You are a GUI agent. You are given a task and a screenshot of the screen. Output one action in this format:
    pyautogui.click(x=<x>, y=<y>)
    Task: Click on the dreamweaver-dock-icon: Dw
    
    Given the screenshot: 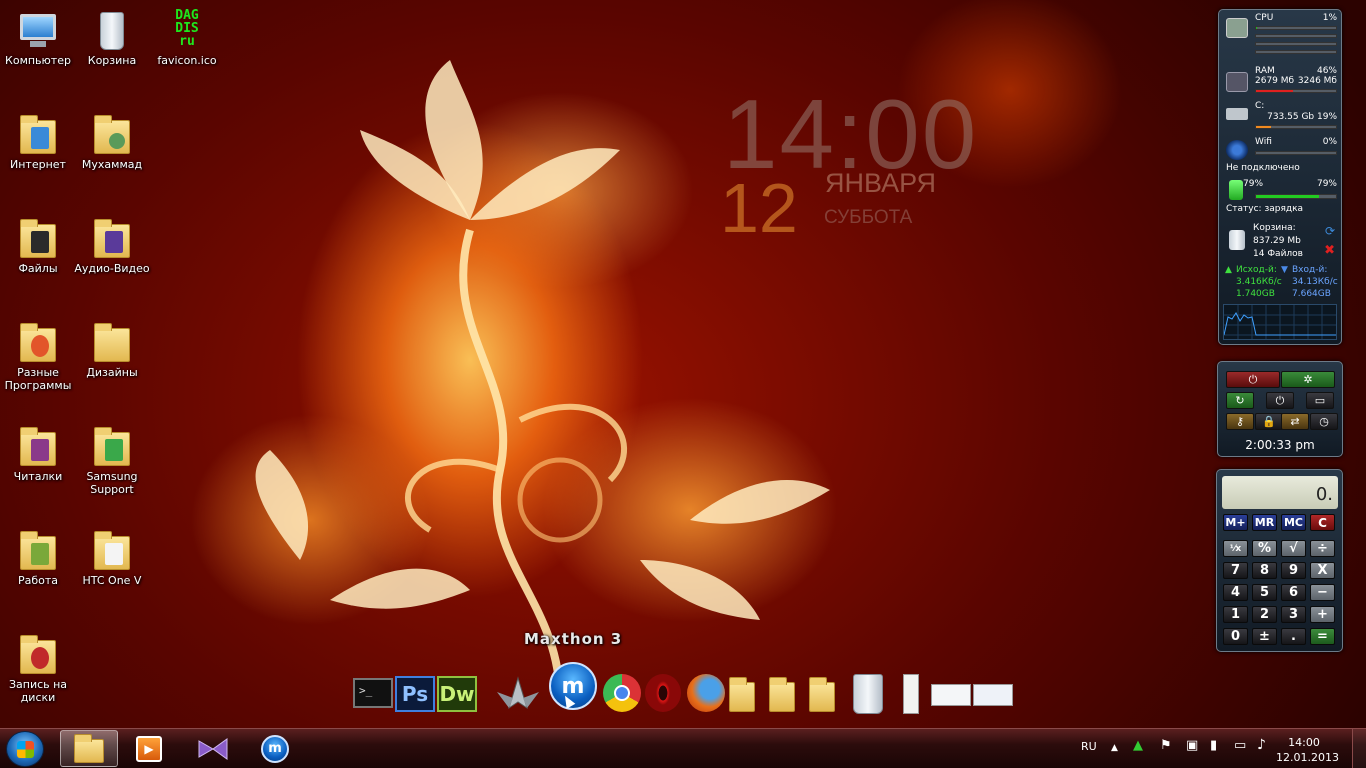 What is the action you would take?
    pyautogui.click(x=457, y=694)
    